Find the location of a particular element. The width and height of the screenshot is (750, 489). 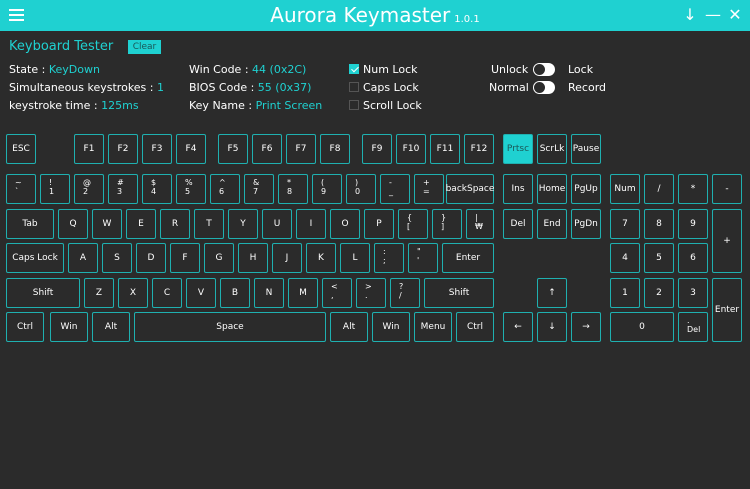

key-backtick: ~ ` is located at coordinates (21, 189).